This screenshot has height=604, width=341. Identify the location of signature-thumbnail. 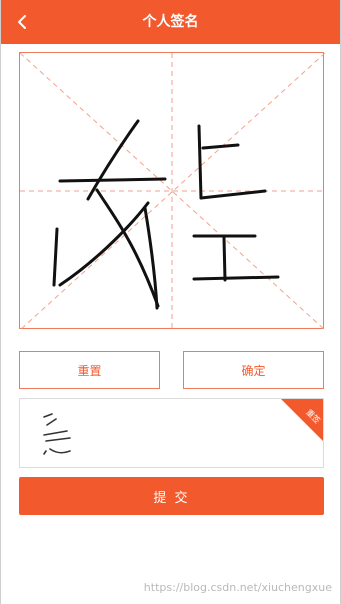
(57, 434).